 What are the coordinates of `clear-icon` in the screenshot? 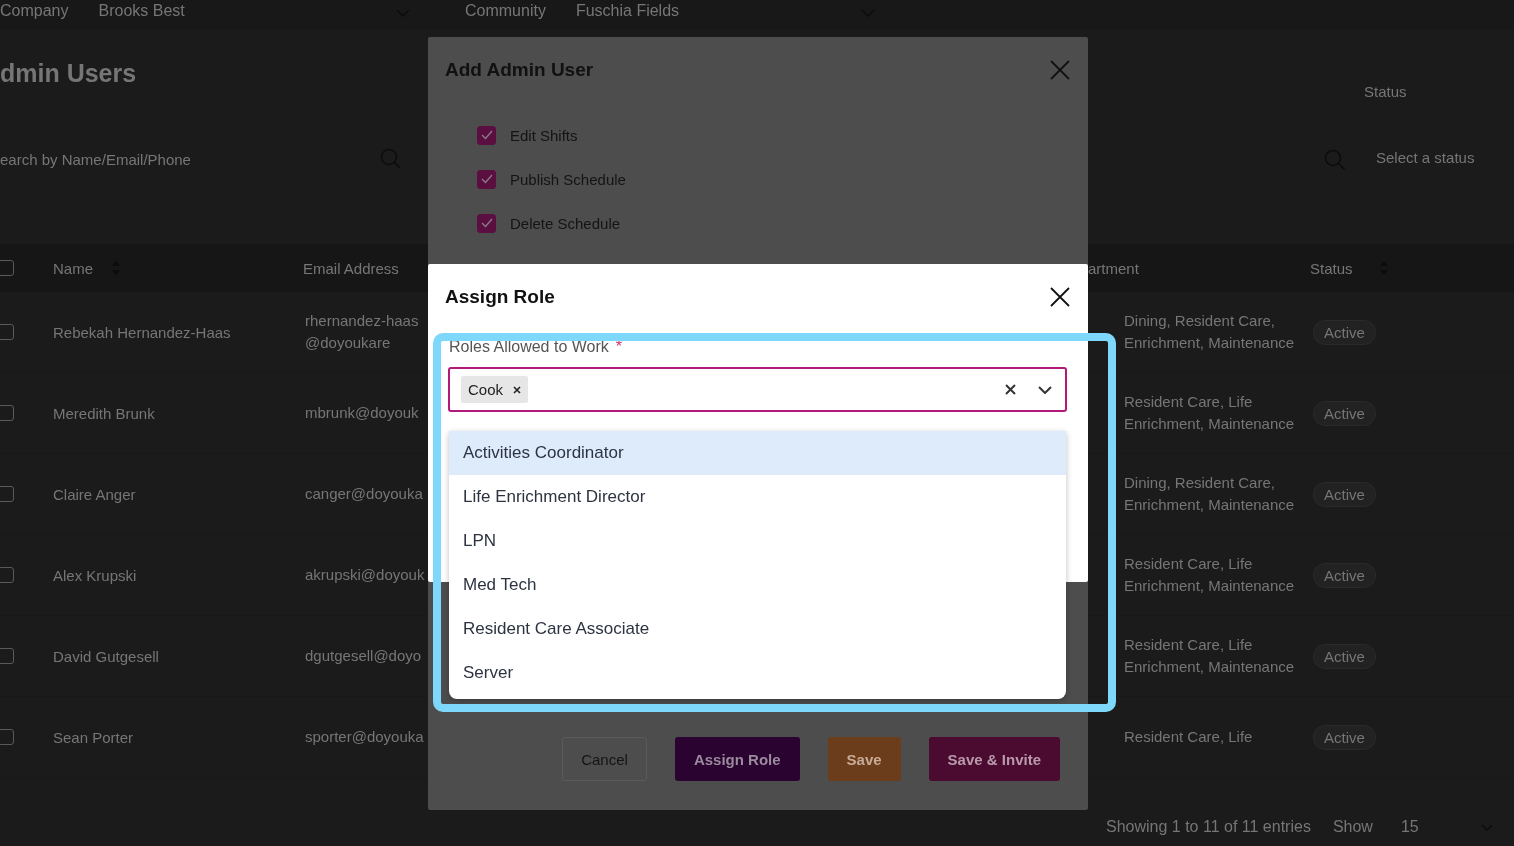 It's located at (1010, 389).